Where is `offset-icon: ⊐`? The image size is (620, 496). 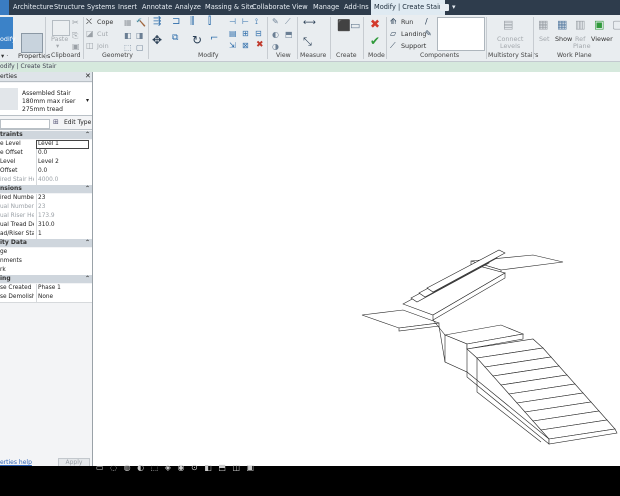
offset-icon: ⊐ is located at coordinates (176, 21).